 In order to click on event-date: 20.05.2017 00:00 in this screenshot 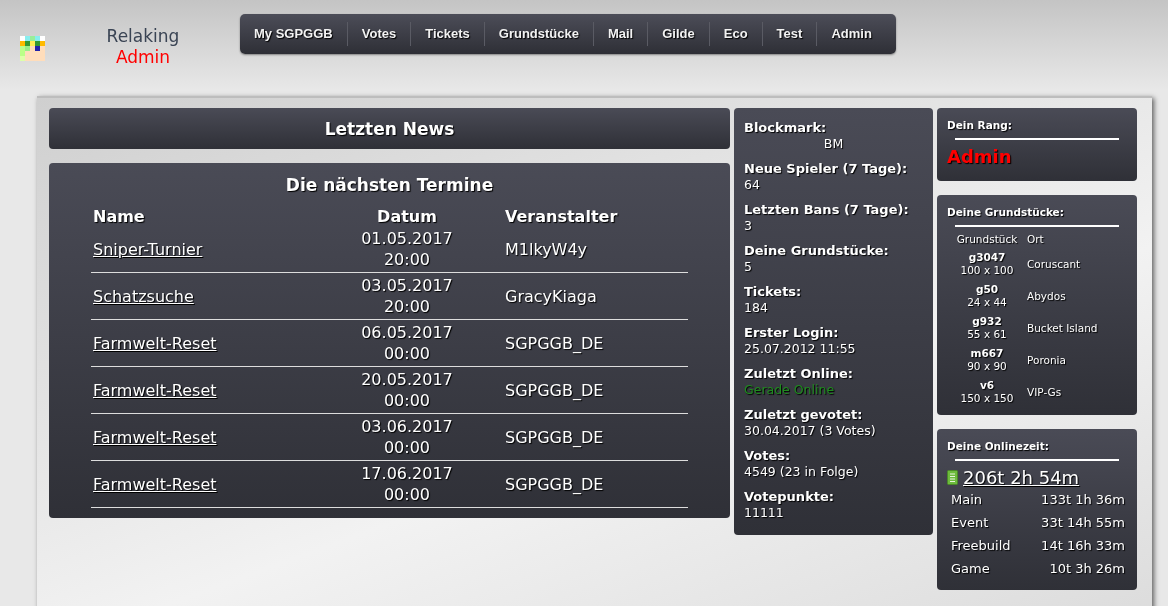, I will do `click(407, 390)`.